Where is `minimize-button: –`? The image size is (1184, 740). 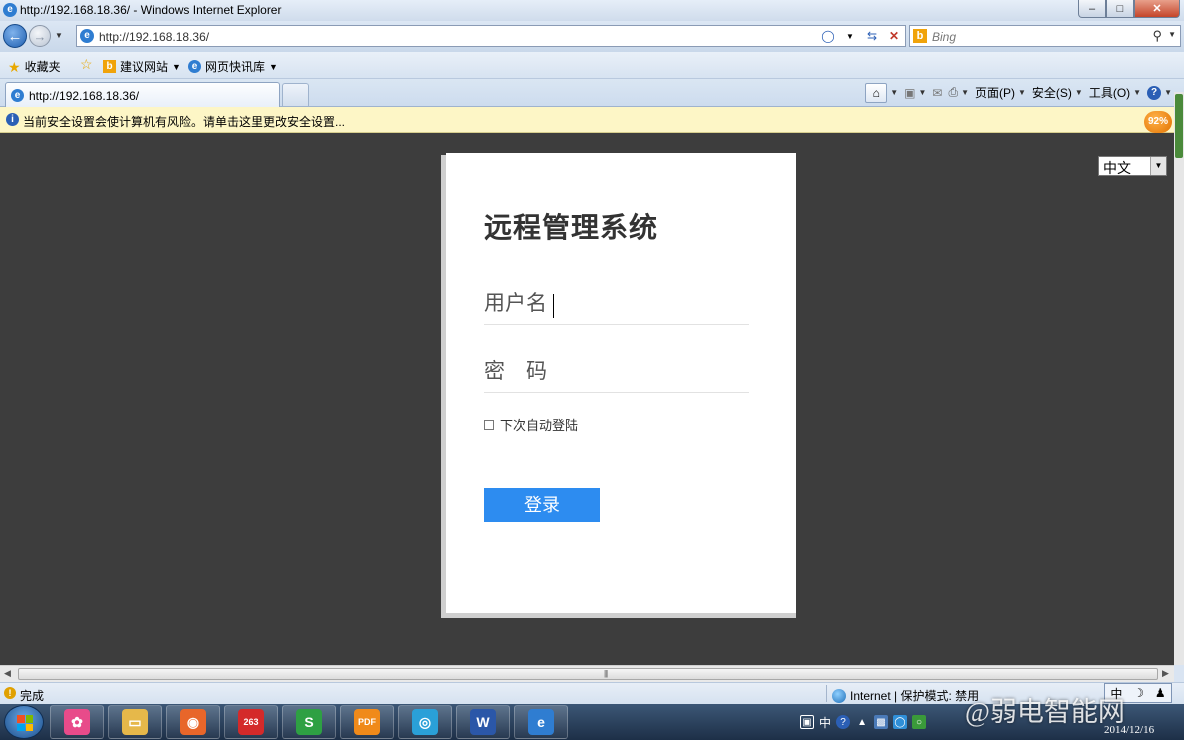 minimize-button: – is located at coordinates (1092, 9).